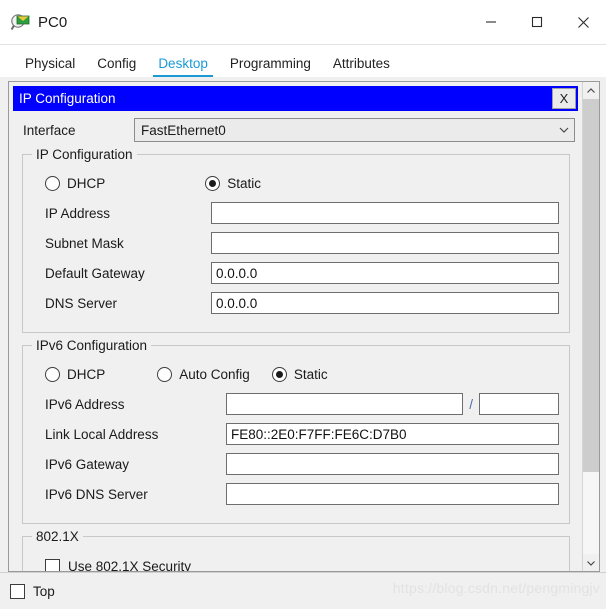 Image resolution: width=606 pixels, height=609 pixels. Describe the element at coordinates (86, 374) in the screenshot. I see `ipv6-dhcp-label: DHCP` at that location.